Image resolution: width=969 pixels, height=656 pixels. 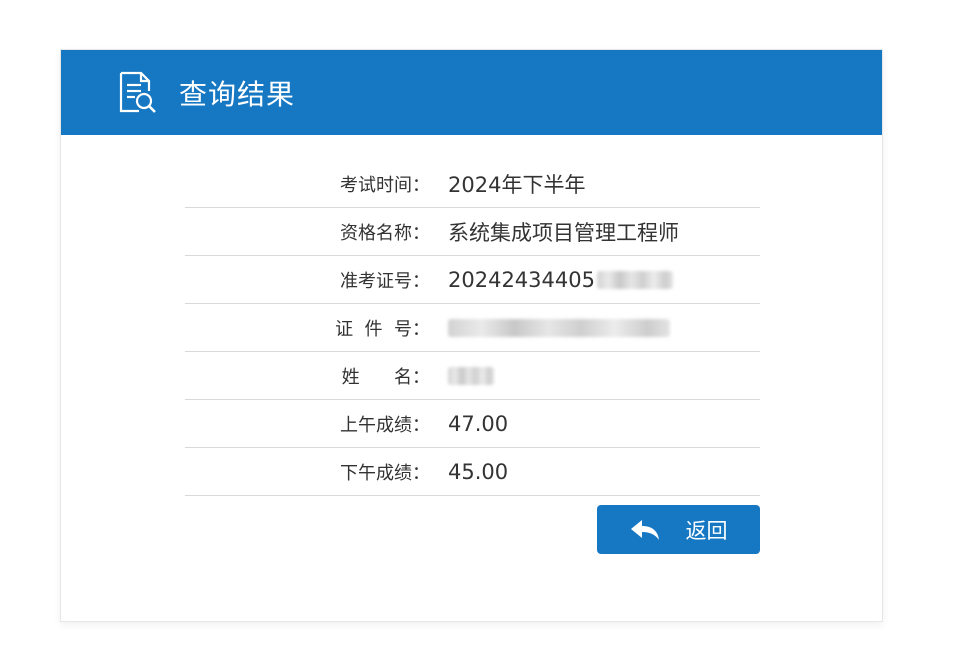 What do you see at coordinates (385, 185) in the screenshot?
I see `row-label: 考试时间：` at bounding box center [385, 185].